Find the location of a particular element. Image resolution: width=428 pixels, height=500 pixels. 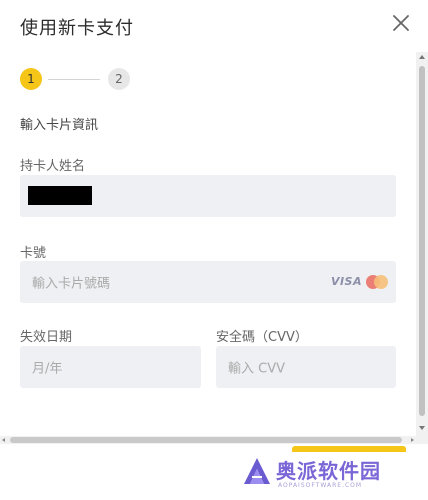

watermark: 奥派软件园 AOPAISOFTWARE.COM is located at coordinates (332, 474).